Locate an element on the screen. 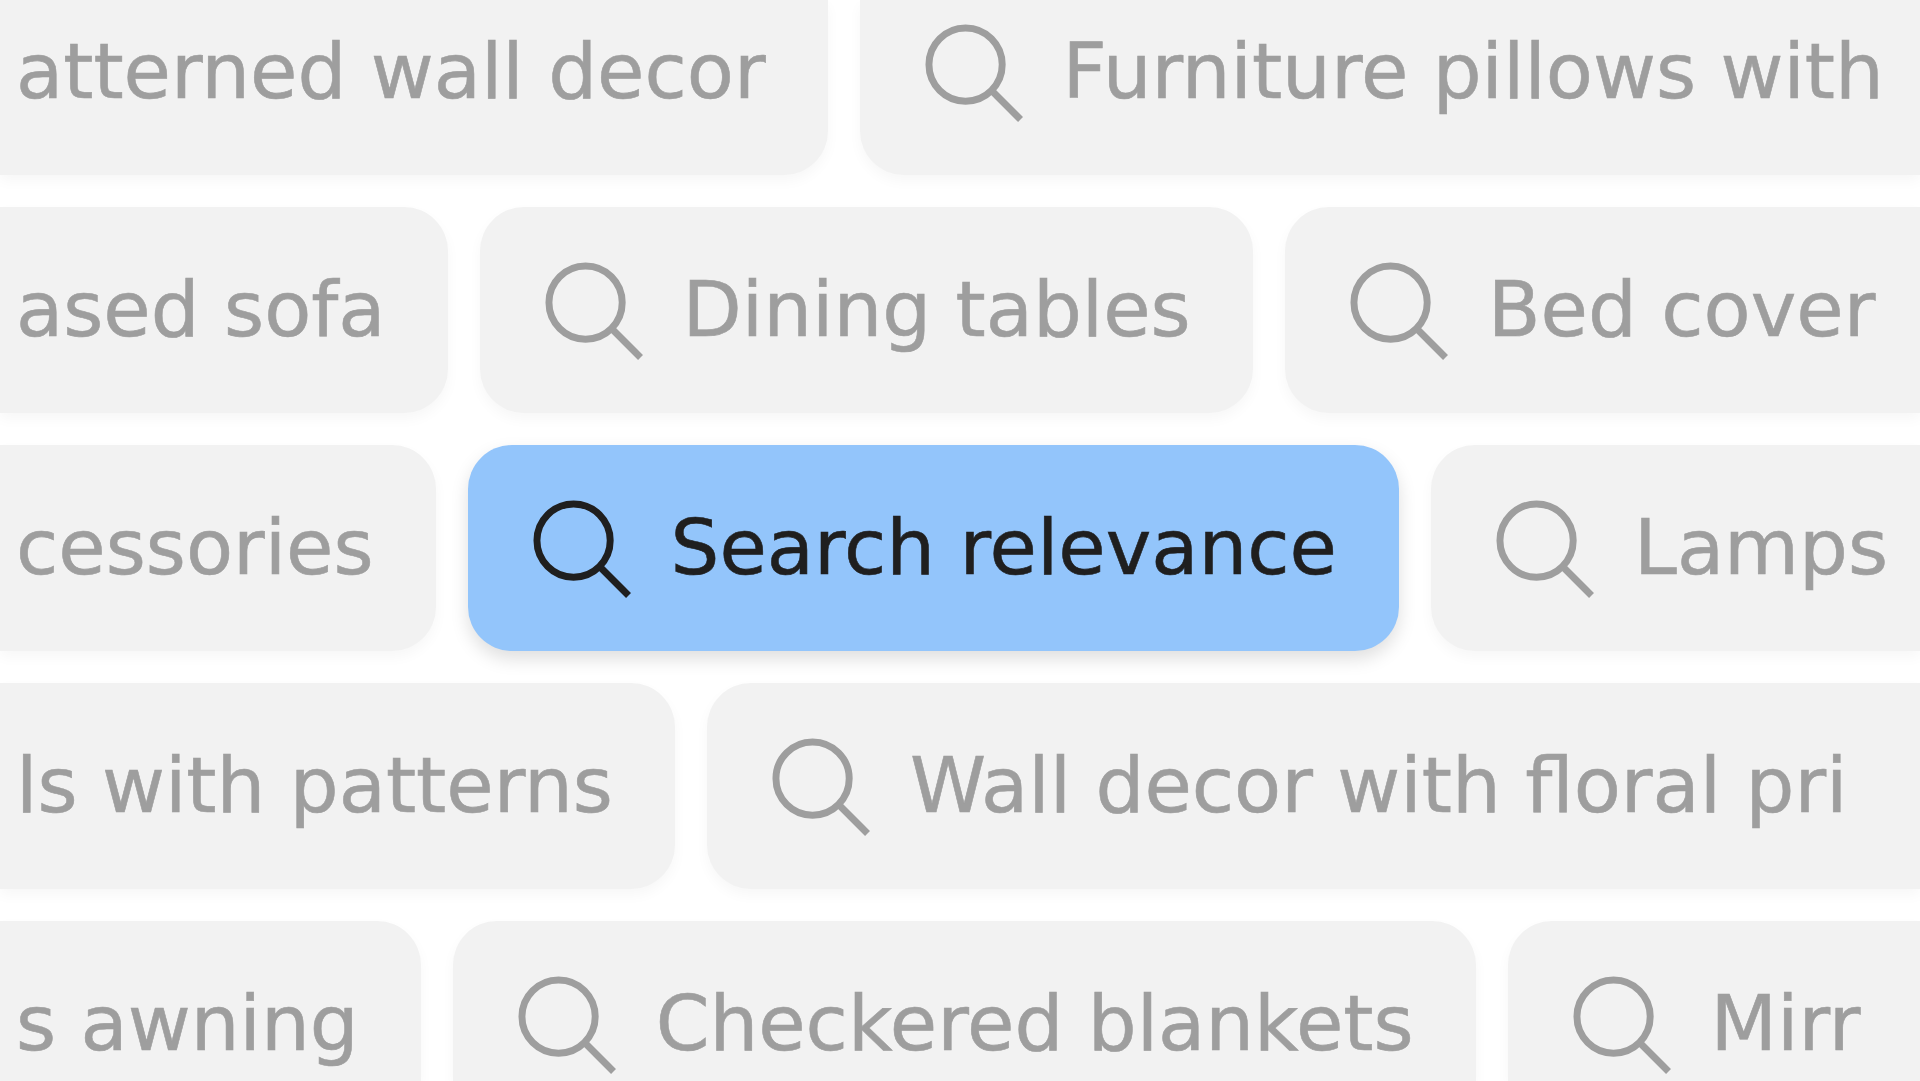  search-suggestion-chip: Furniture pillows with is located at coordinates (1389, 87).